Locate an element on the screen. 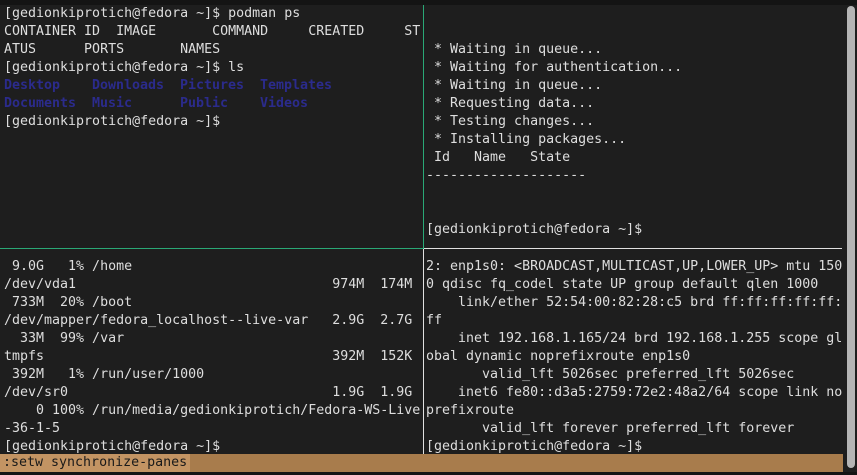 This screenshot has height=475, width=857. terminal-line: valid_lft 5026sec preferred_lft 5026sec is located at coordinates (610, 374).